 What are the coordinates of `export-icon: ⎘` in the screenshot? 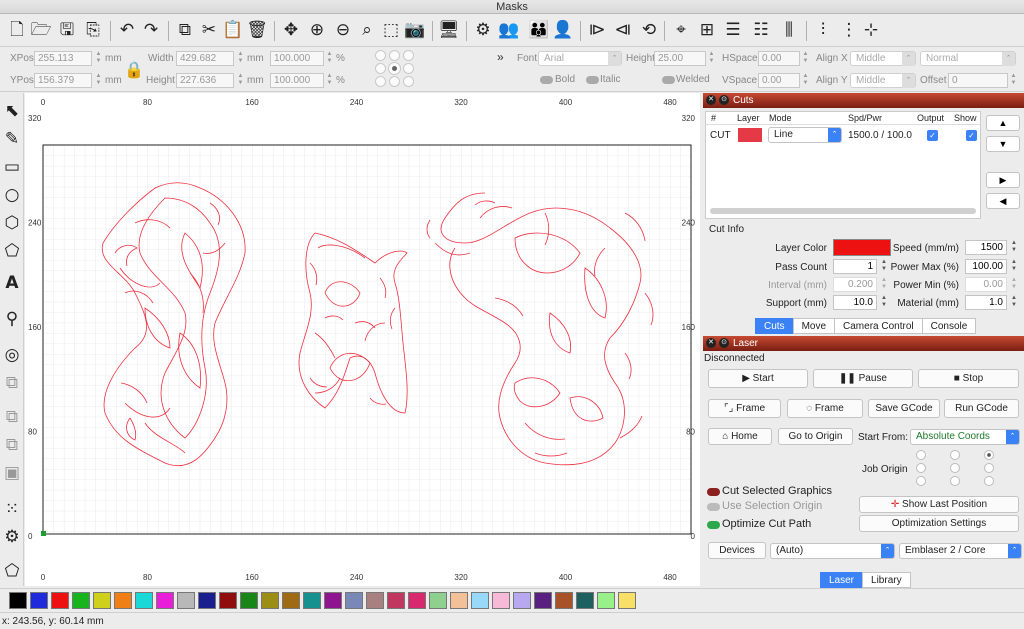 It's located at (93, 30).